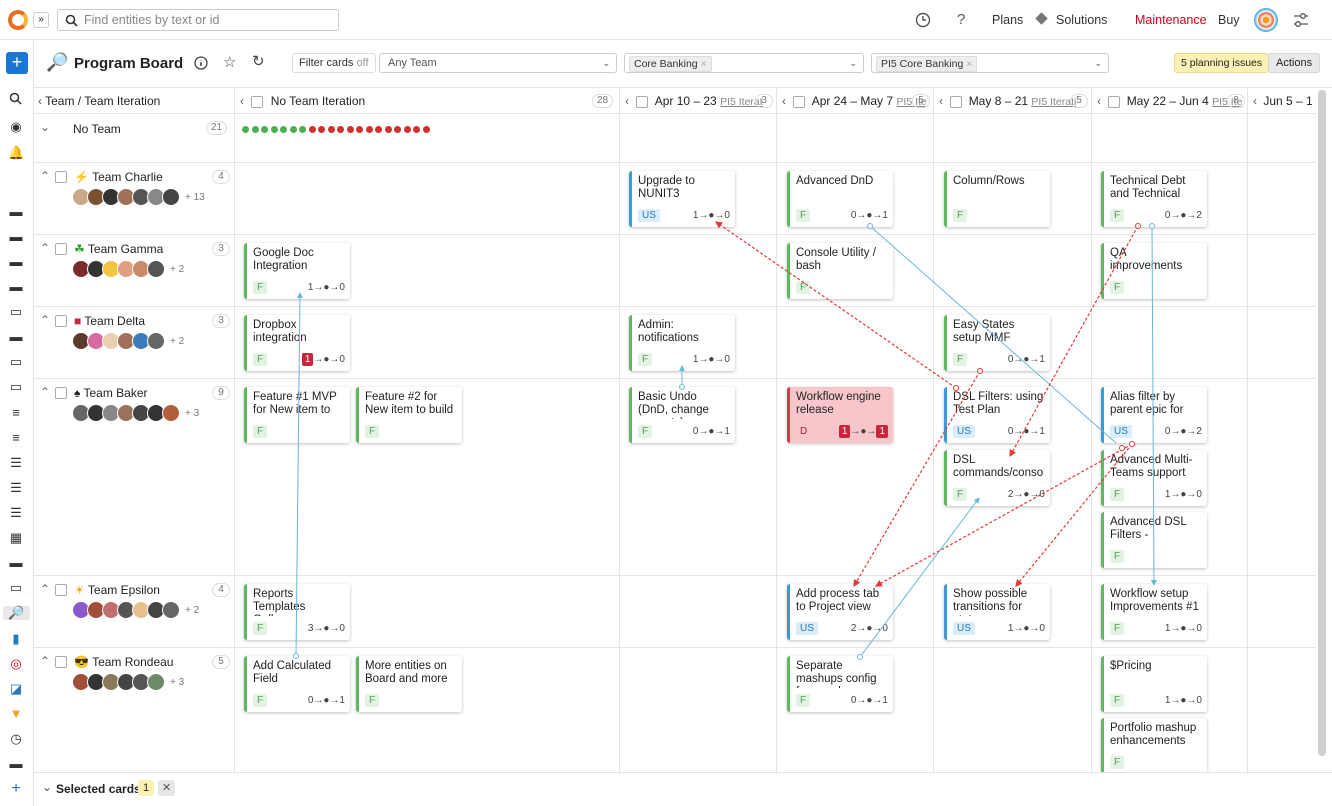 Image resolution: width=1332 pixels, height=806 pixels. Describe the element at coordinates (682, 199) in the screenshot. I see `card-upgrade-nunit3: Upgrade to NUNIT3 US 1→●→0` at that location.